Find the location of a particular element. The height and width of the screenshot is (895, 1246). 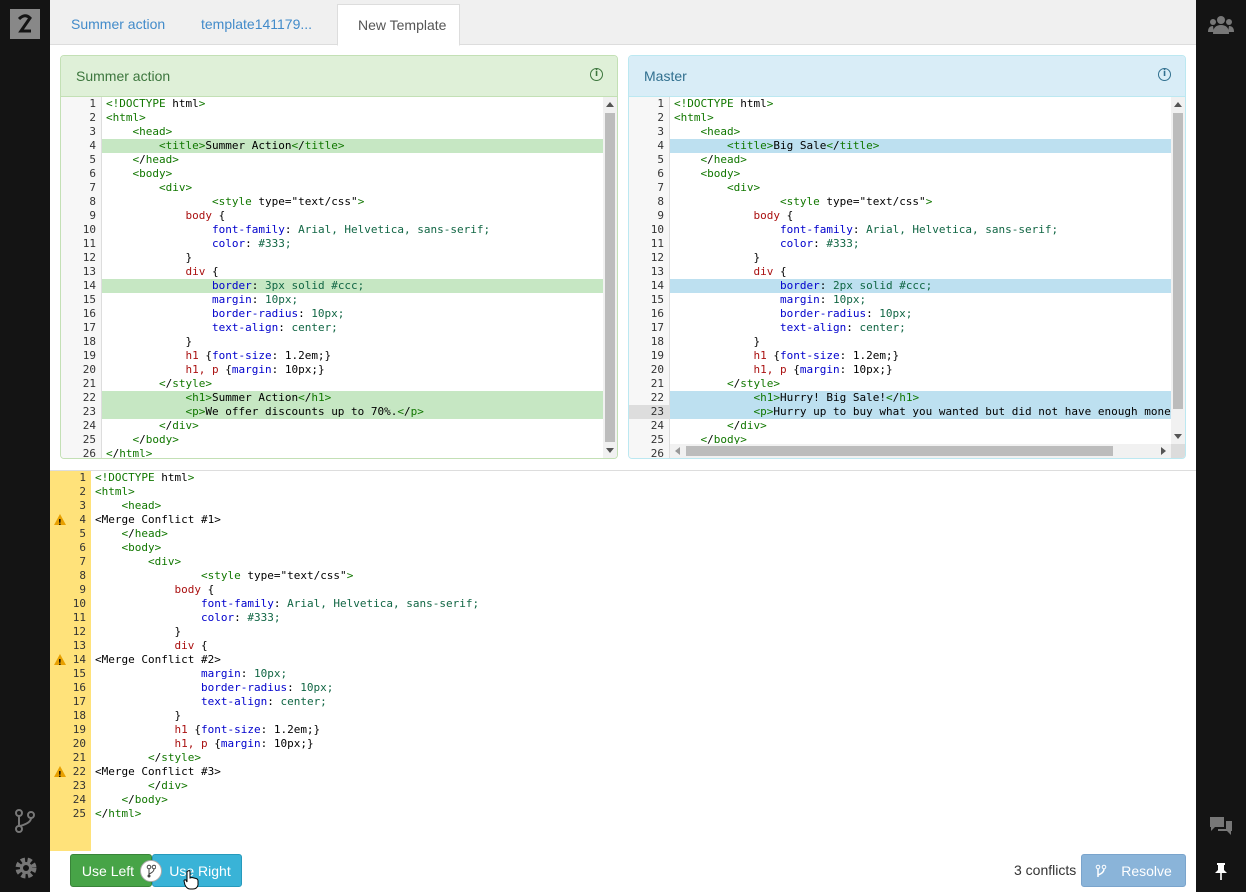

line-number: 1 is located at coordinates (82, 477).